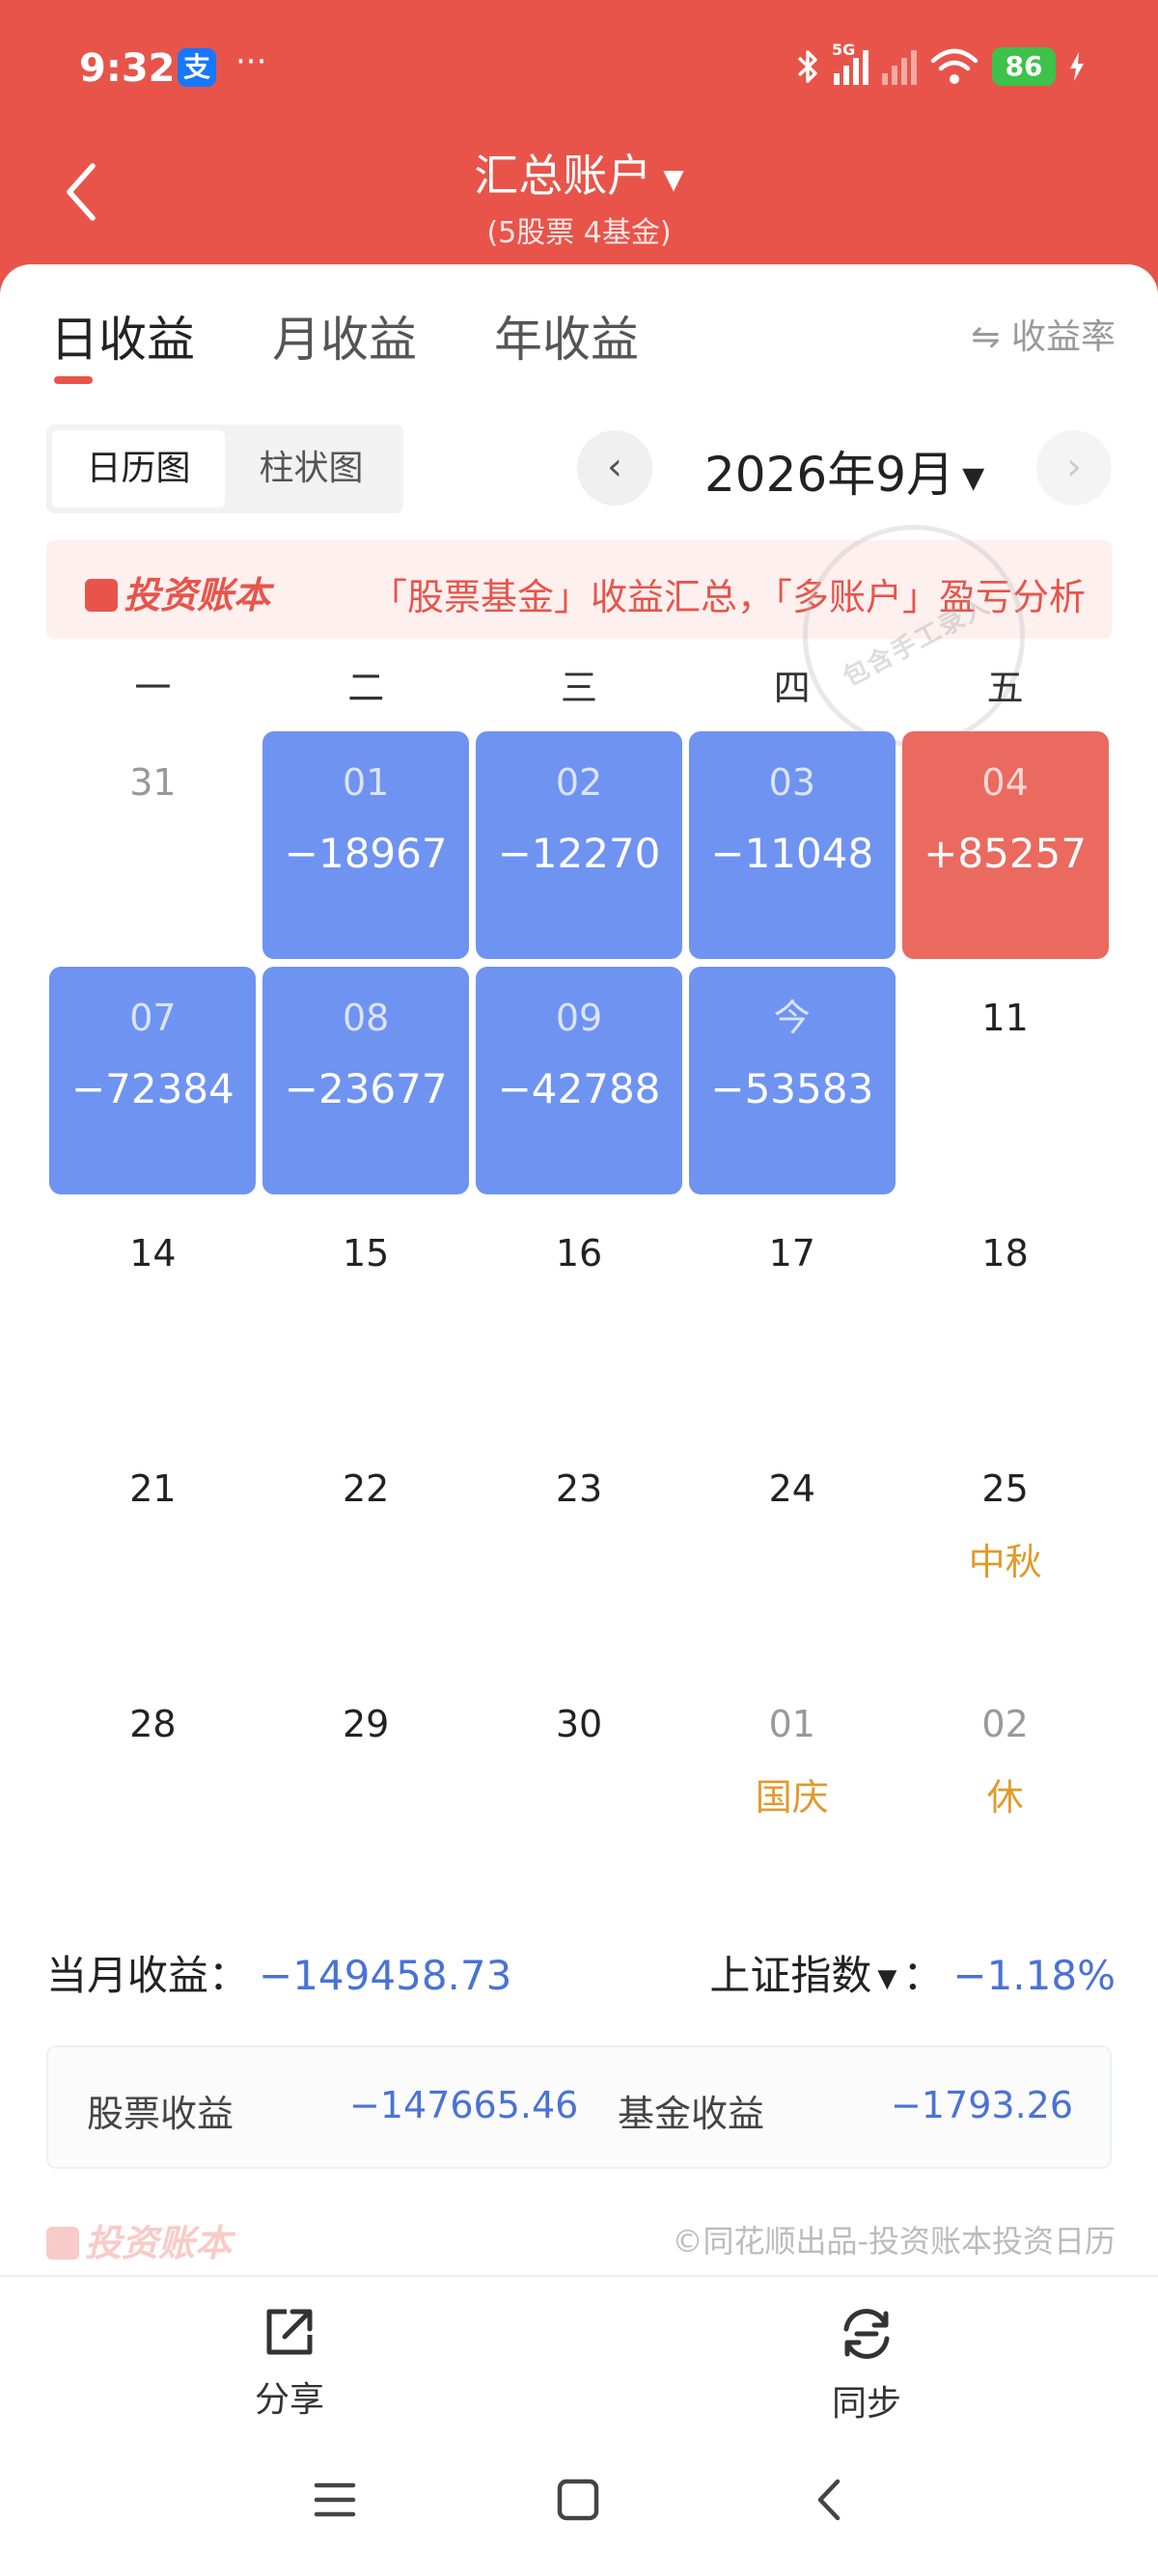 This screenshot has height=2576, width=1158. What do you see at coordinates (614, 468) in the screenshot?
I see `prev-month-button: ‹` at bounding box center [614, 468].